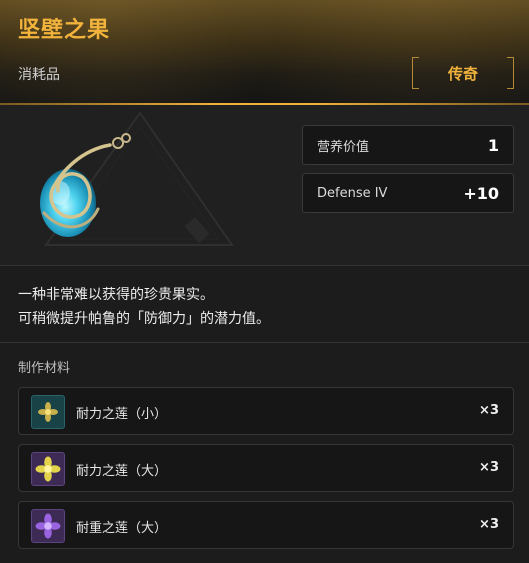 The image size is (529, 563). Describe the element at coordinates (122, 414) in the screenshot. I see `material-name: 耐力之莲（小）` at that location.